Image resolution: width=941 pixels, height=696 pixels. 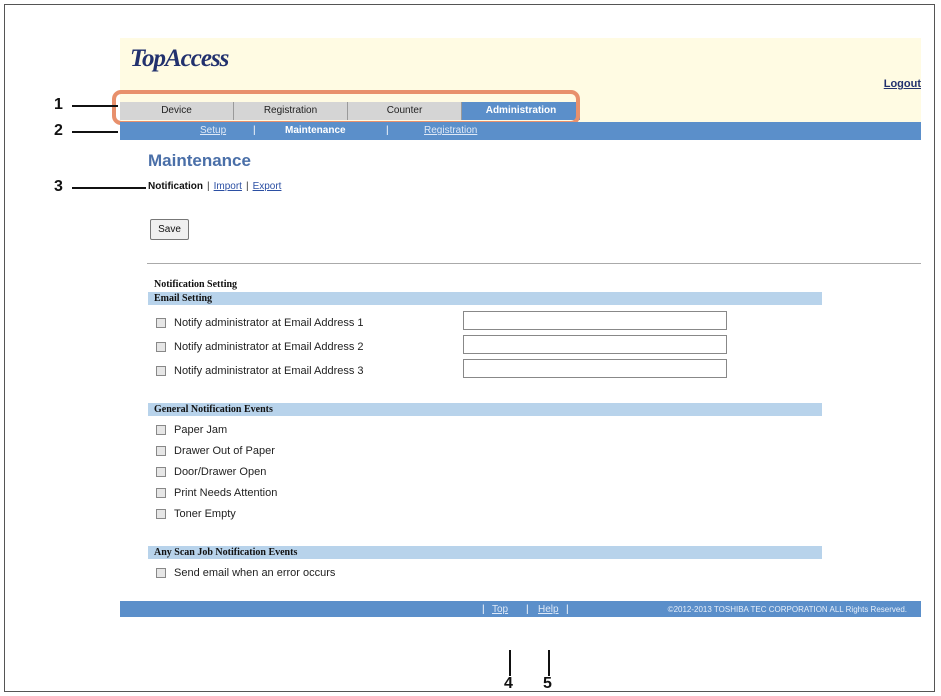 I want to click on breadcrumb-import-link: Import, so click(x=228, y=186).